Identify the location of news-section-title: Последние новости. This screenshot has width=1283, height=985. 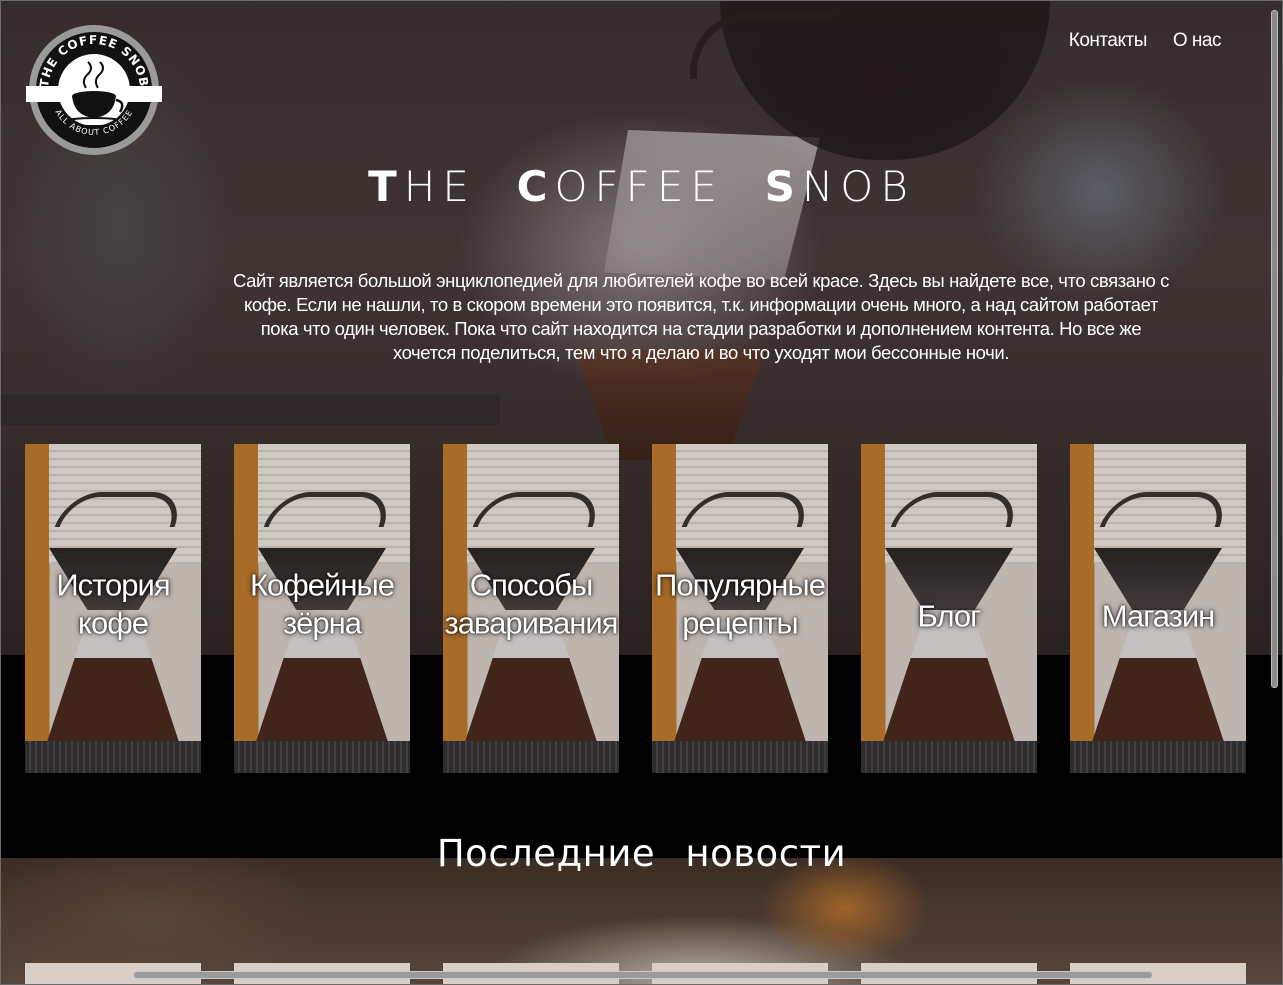
(641, 853).